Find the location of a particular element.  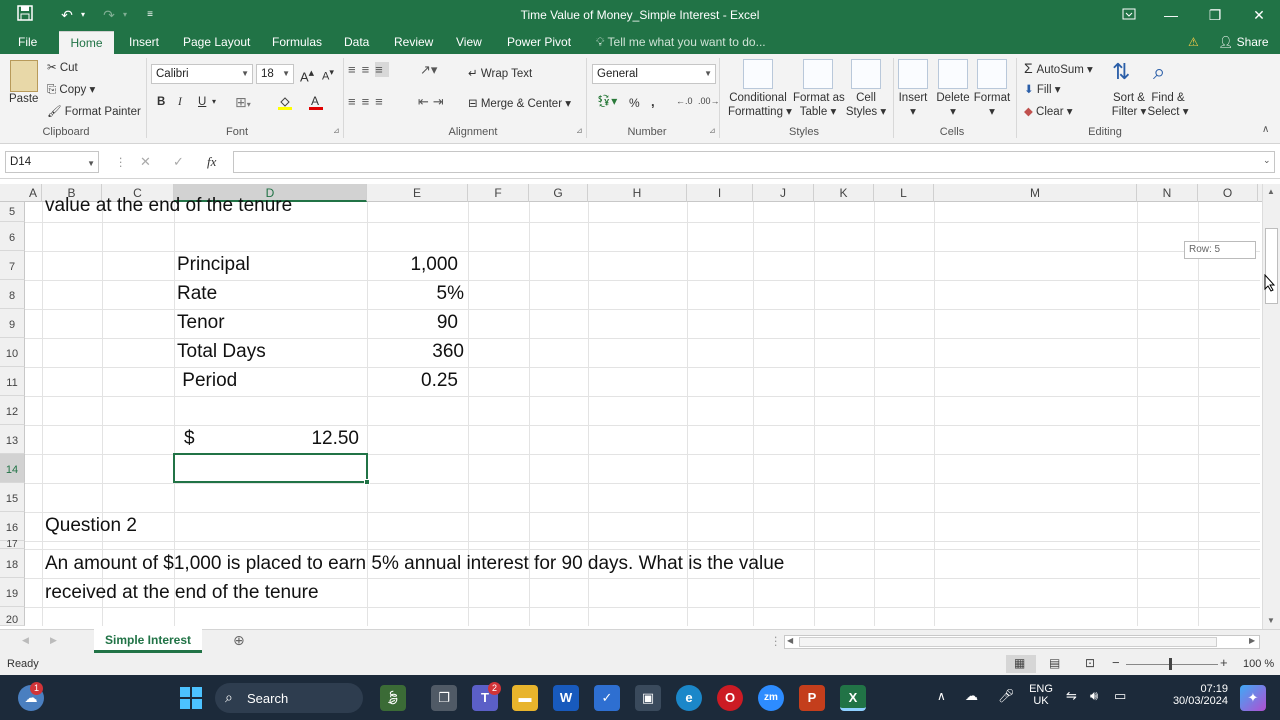

row-header-16: 16 is located at coordinates (12, 526).